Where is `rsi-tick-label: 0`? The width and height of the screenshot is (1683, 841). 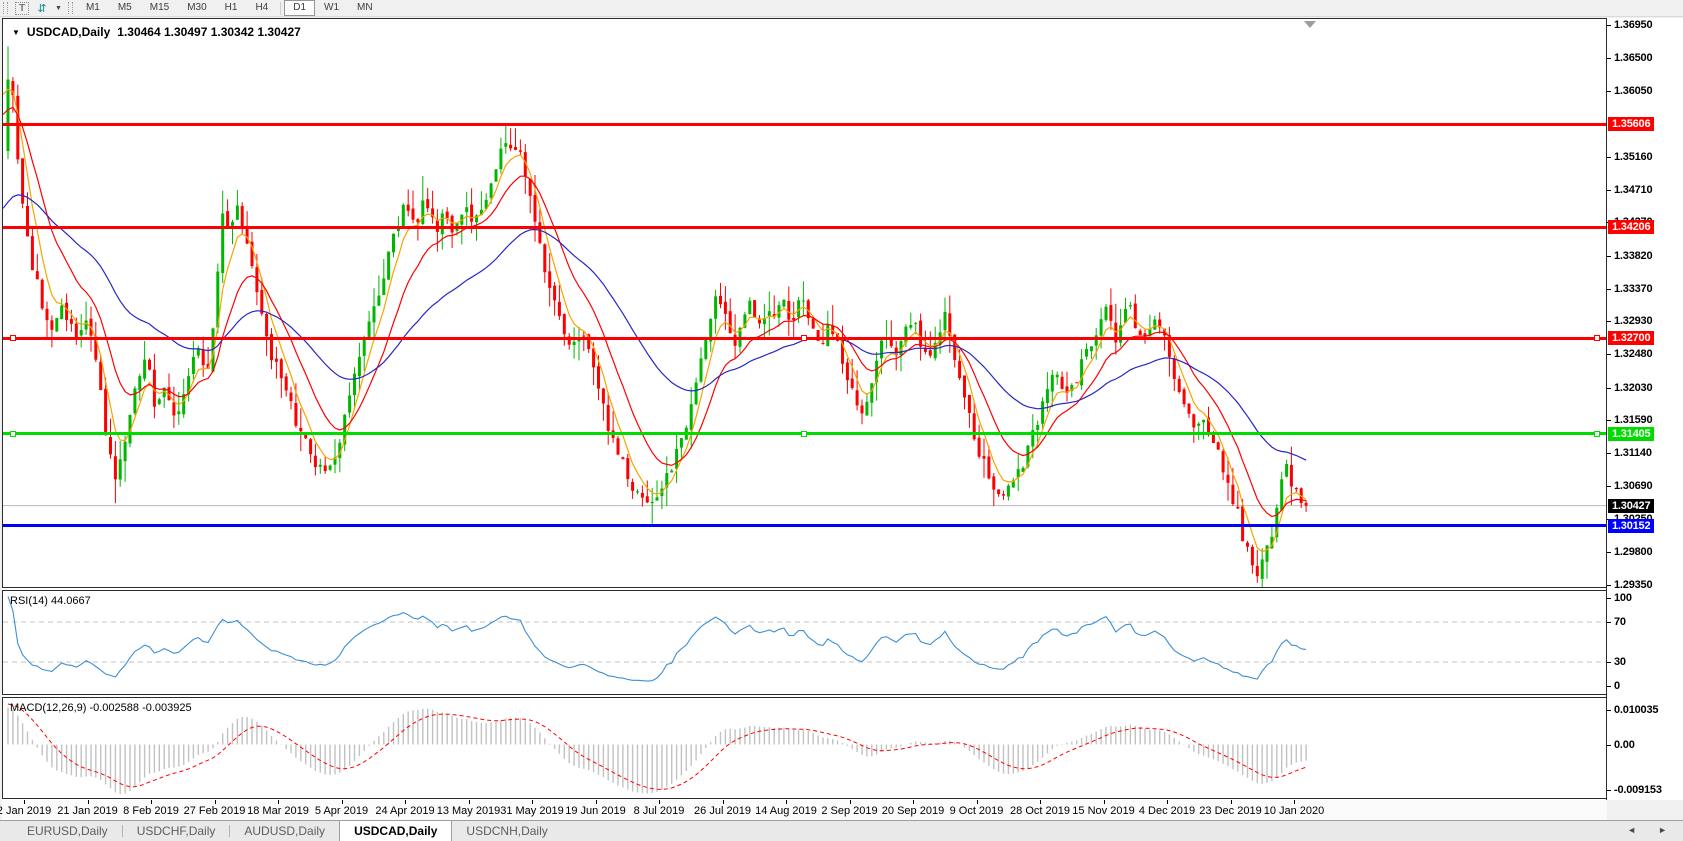 rsi-tick-label: 0 is located at coordinates (1617, 686).